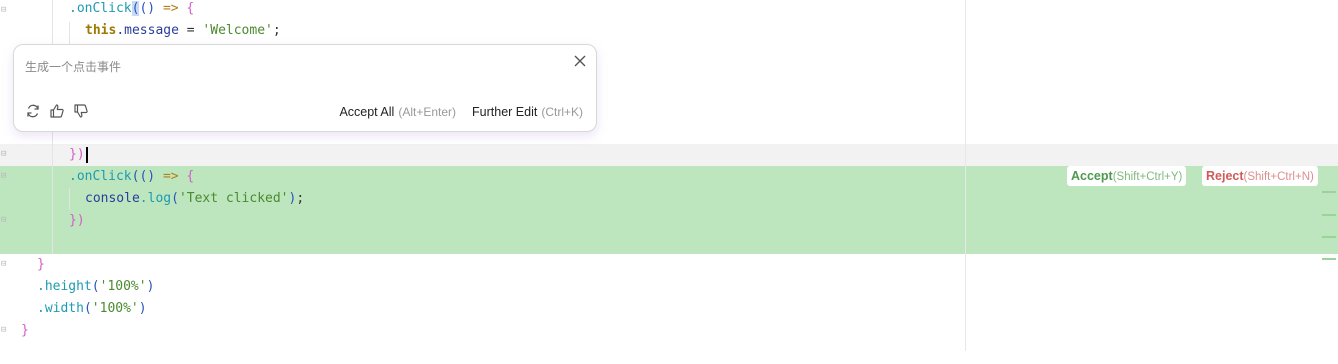  Describe the element at coordinates (73, 66) in the screenshot. I see `prompt-input: 生成一个点击事件` at that location.